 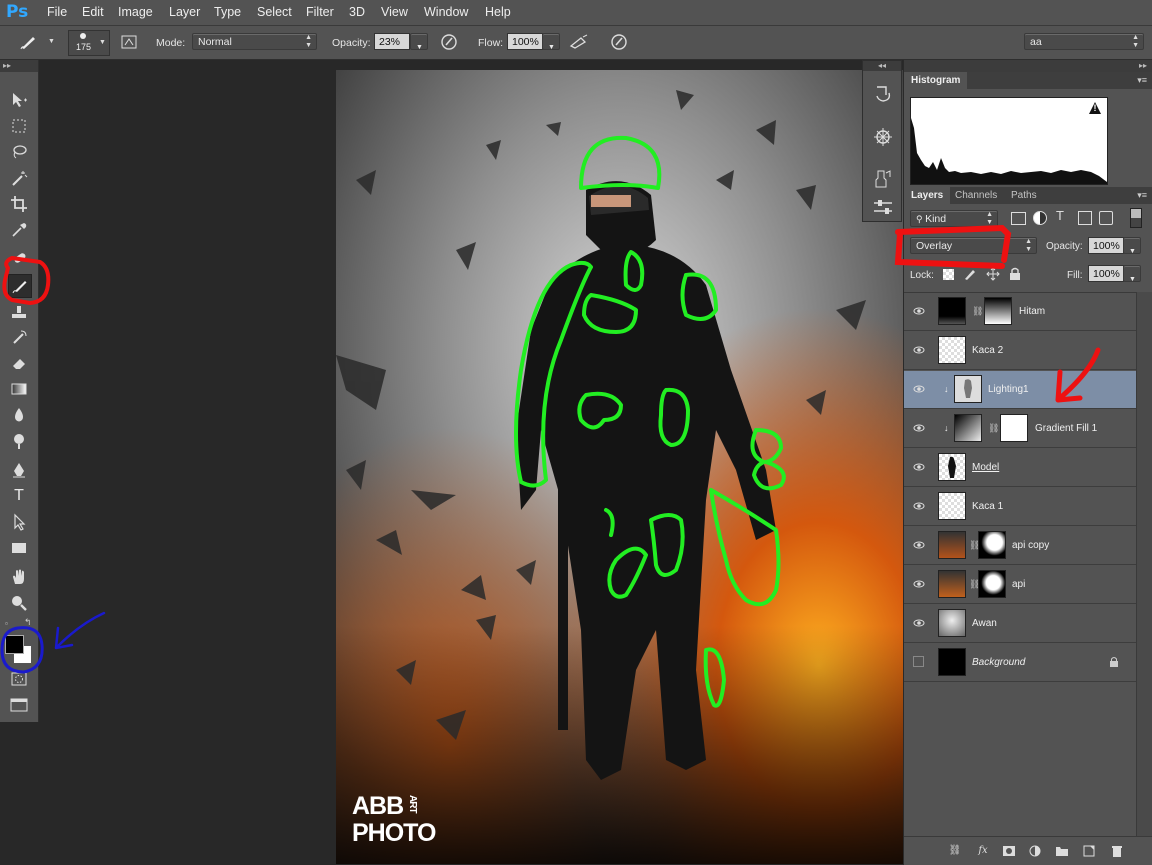 I want to click on brush-tool-preset-icon, so click(x=29, y=42).